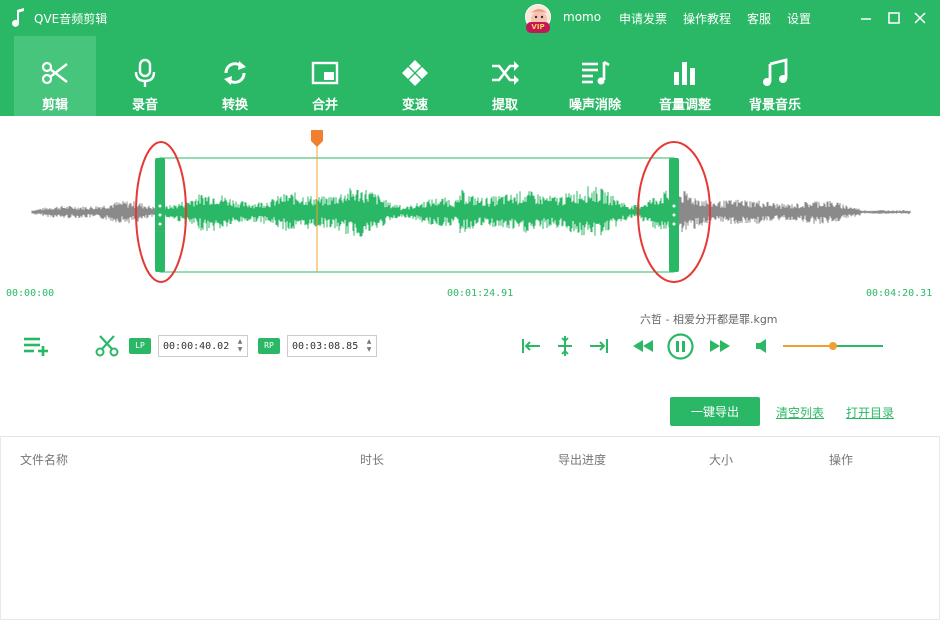  I want to click on tool-cut: 剪辑, so click(55, 76).